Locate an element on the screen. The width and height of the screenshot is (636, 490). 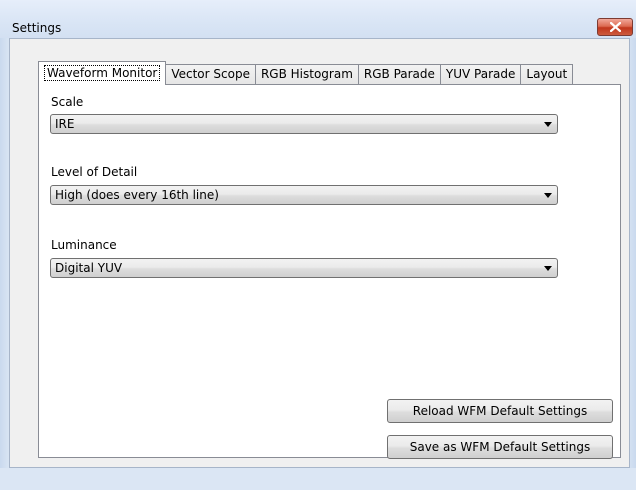
reload-defaults-button: Reload WFM Default Settings is located at coordinates (500, 411).